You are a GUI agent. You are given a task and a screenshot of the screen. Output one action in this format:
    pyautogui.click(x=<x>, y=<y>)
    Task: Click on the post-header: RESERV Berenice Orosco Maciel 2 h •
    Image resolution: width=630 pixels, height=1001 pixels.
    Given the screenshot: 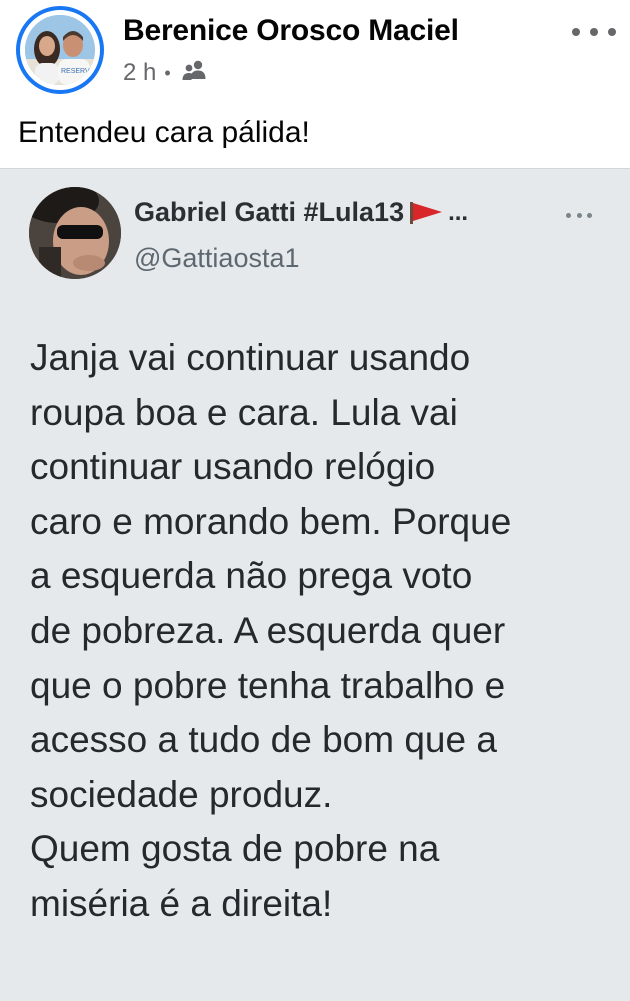 What is the action you would take?
    pyautogui.click(x=315, y=55)
    